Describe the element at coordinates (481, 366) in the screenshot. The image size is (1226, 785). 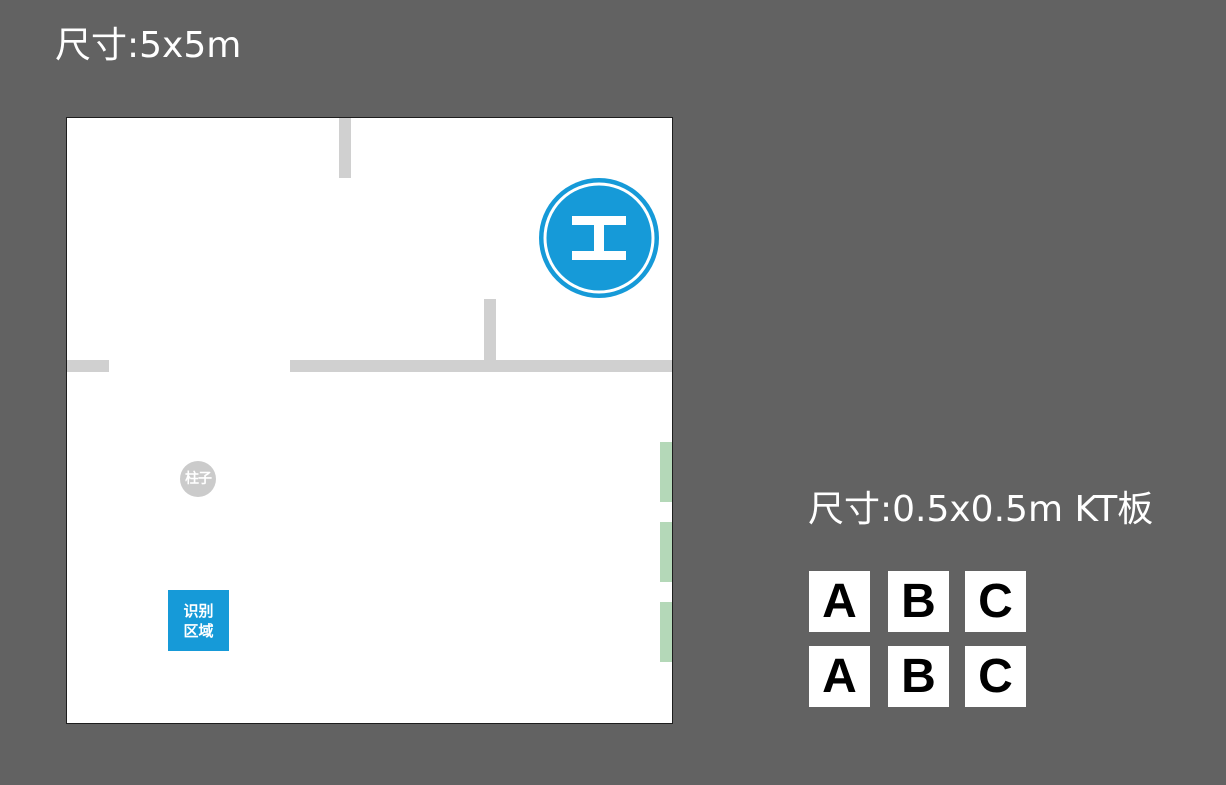
I see `wall-middle-right` at that location.